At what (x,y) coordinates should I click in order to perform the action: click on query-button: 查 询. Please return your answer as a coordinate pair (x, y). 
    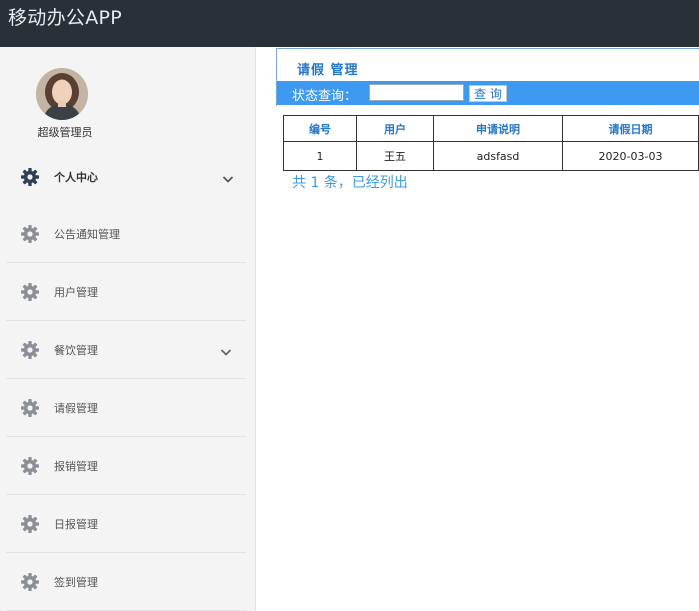
    Looking at the image, I should click on (488, 93).